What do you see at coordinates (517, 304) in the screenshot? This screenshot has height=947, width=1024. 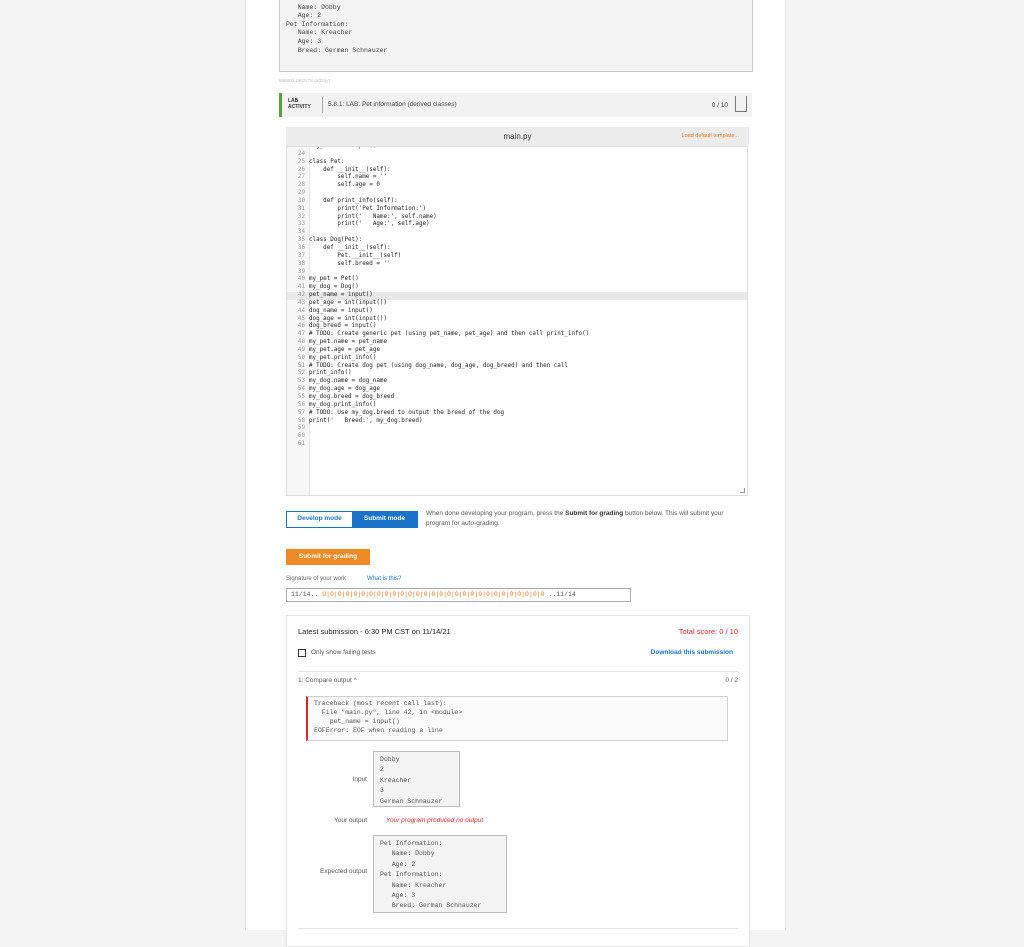 I see `code-line: 43 pet_age = int(input())` at bounding box center [517, 304].